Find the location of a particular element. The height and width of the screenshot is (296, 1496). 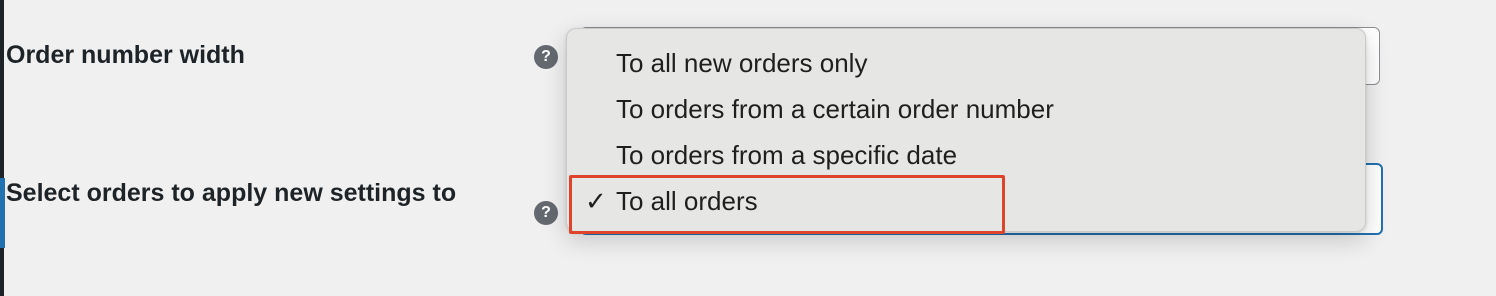

annotation-highlight-box is located at coordinates (787, 204).